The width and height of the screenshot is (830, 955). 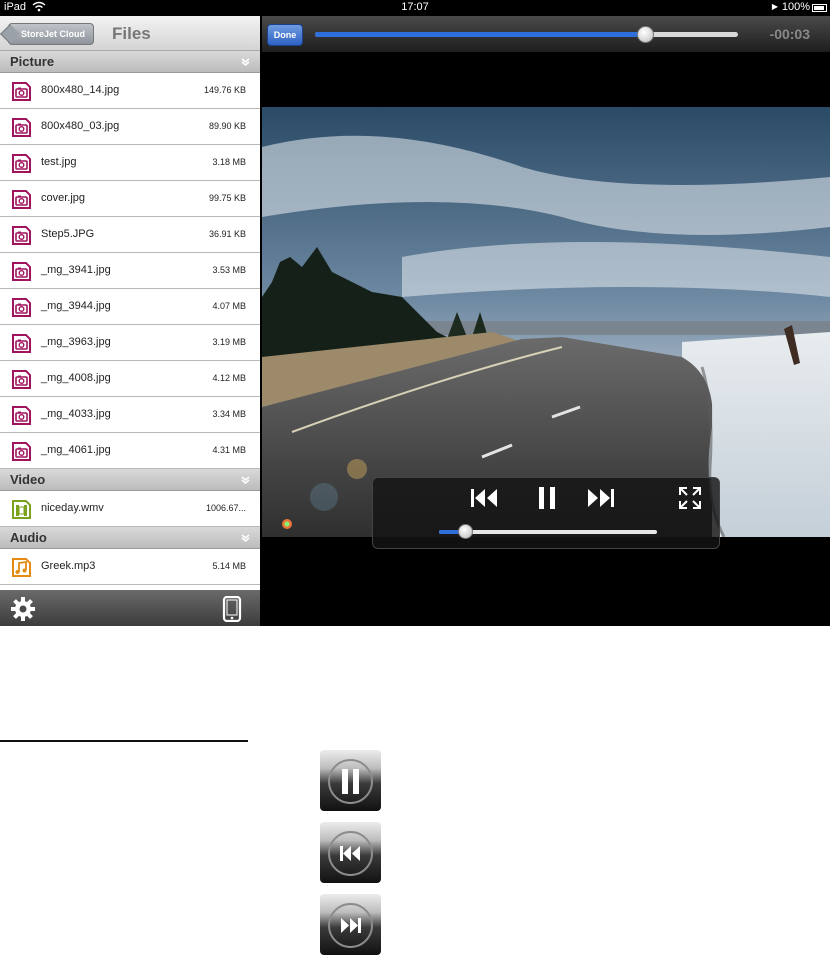 I want to click on file-name: _mg_4061.jpg, so click(x=76, y=450).